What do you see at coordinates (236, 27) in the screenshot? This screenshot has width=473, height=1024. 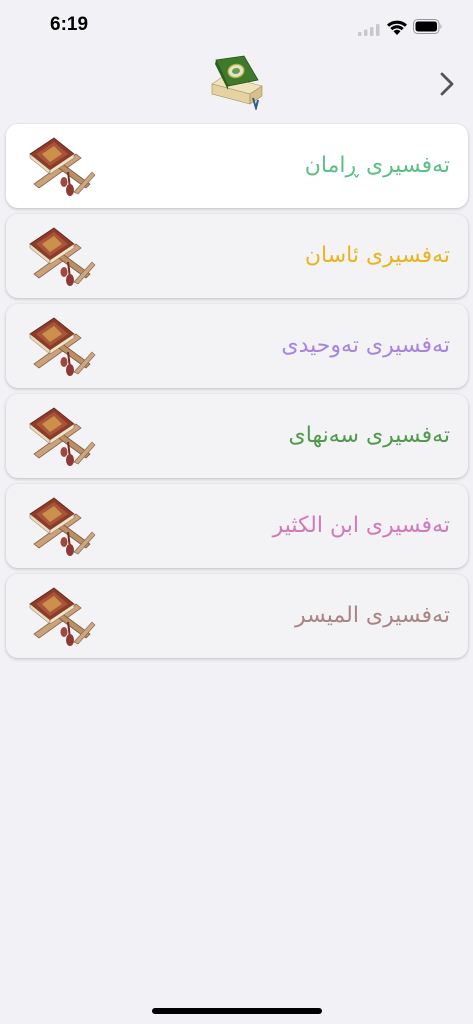 I see `status-bar: 6:19` at bounding box center [236, 27].